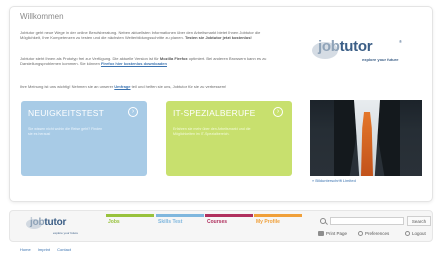 The width and height of the screenshot is (442, 254). I want to click on jobtutor-logo: jobtutor ® explore your future, so click(360, 53).